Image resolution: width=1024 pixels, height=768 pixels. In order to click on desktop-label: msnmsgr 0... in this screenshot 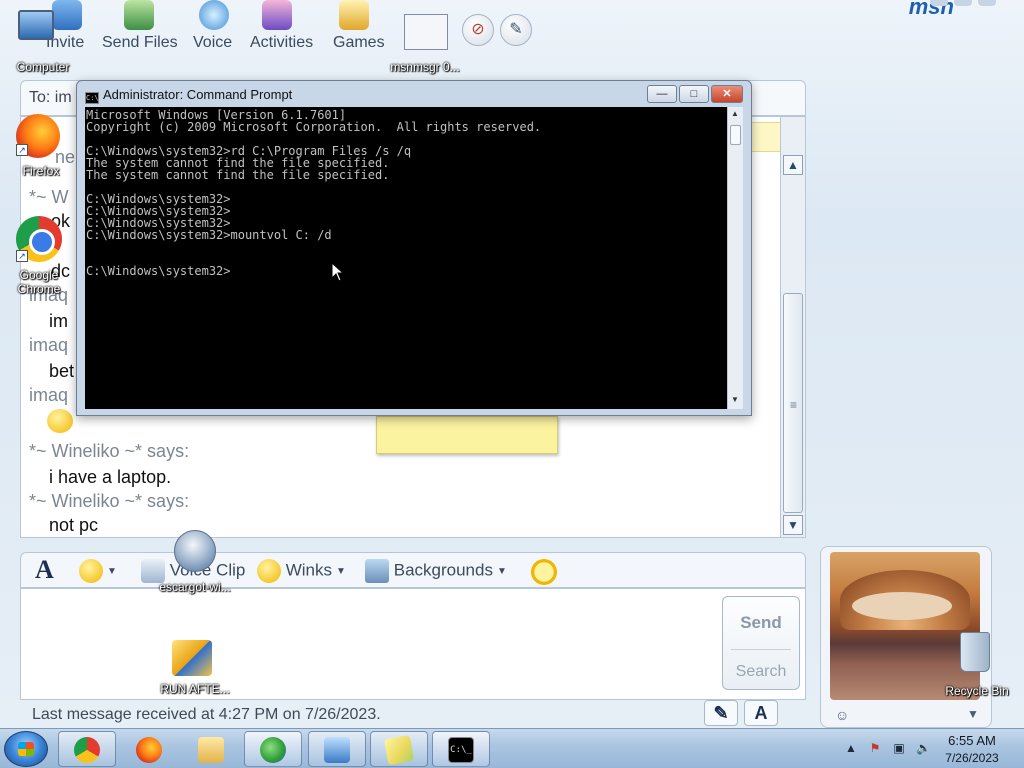, I will do `click(425, 67)`.